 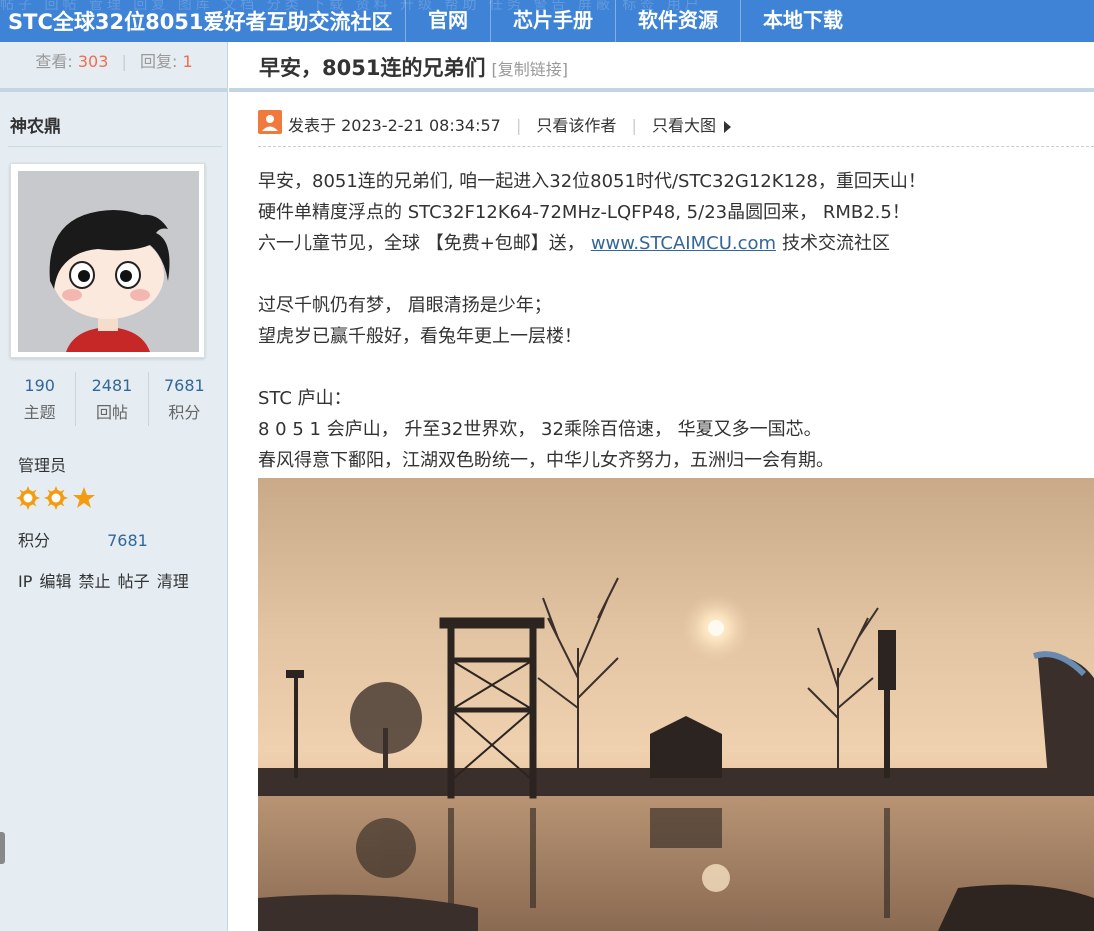 What do you see at coordinates (39, 385) in the screenshot?
I see `stat-topics-value: 190` at bounding box center [39, 385].